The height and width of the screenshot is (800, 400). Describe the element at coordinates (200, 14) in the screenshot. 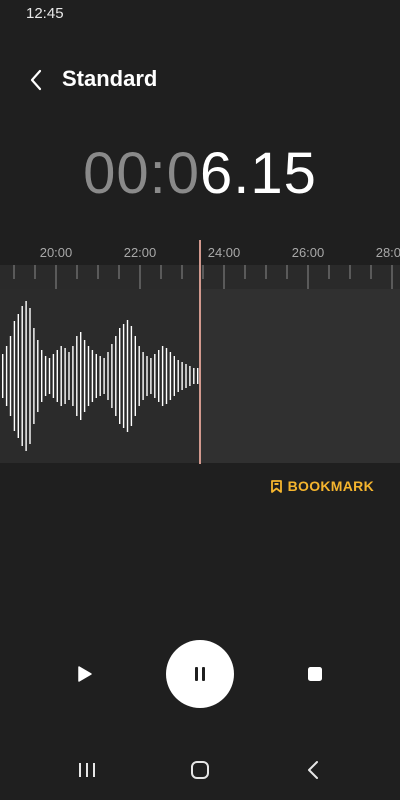

I see `status-bar: 12:45` at that location.